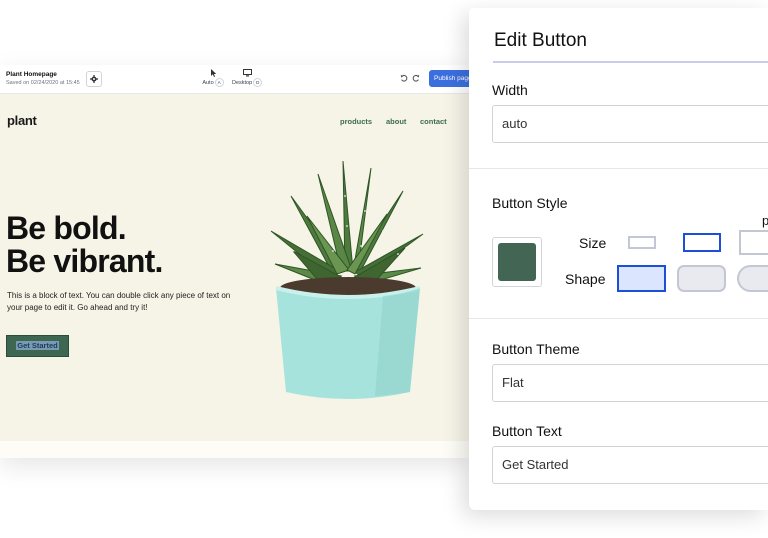 The height and width of the screenshot is (538, 768). Describe the element at coordinates (66, 228) in the screenshot. I see `hero-headline-line1: Be bold.` at that location.